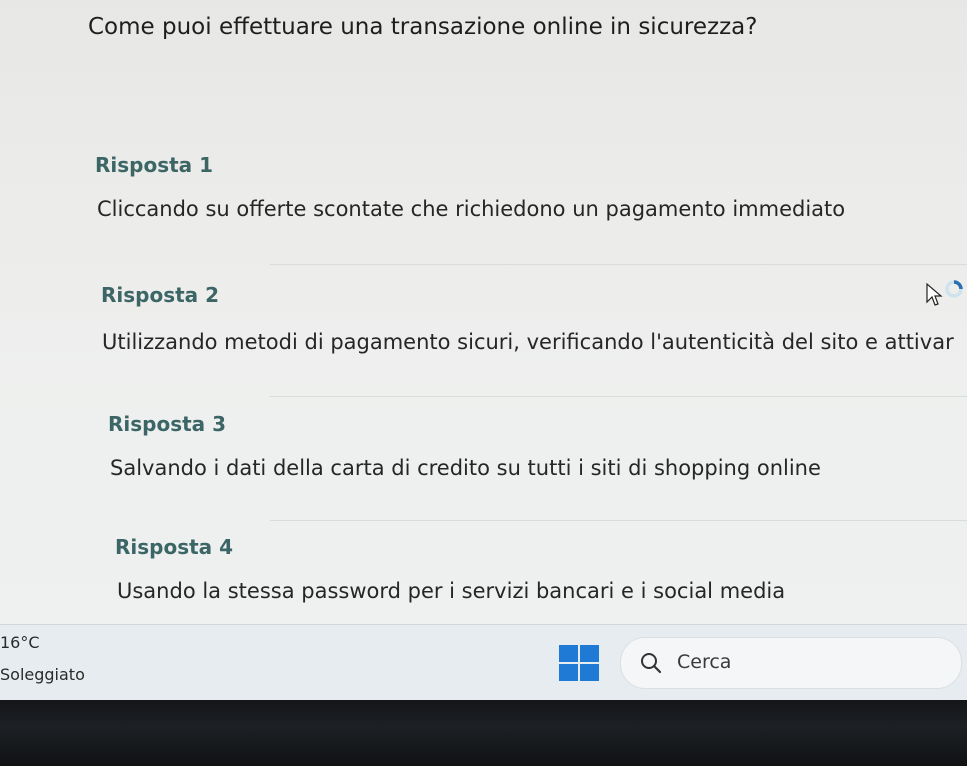 The width and height of the screenshot is (967, 766). Describe the element at coordinates (791, 663) in the screenshot. I see `search-box: Cerca` at that location.